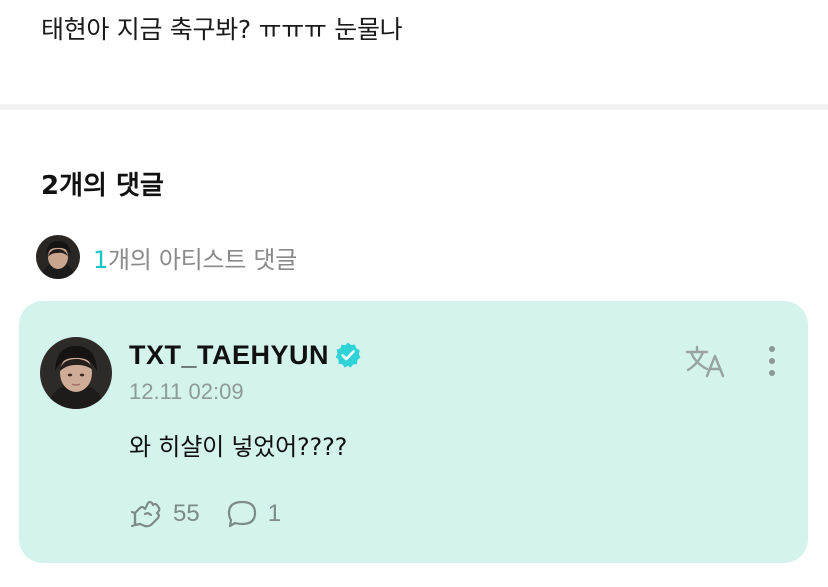 The height and width of the screenshot is (587, 828). I want to click on more-vertical-icon, so click(772, 361).